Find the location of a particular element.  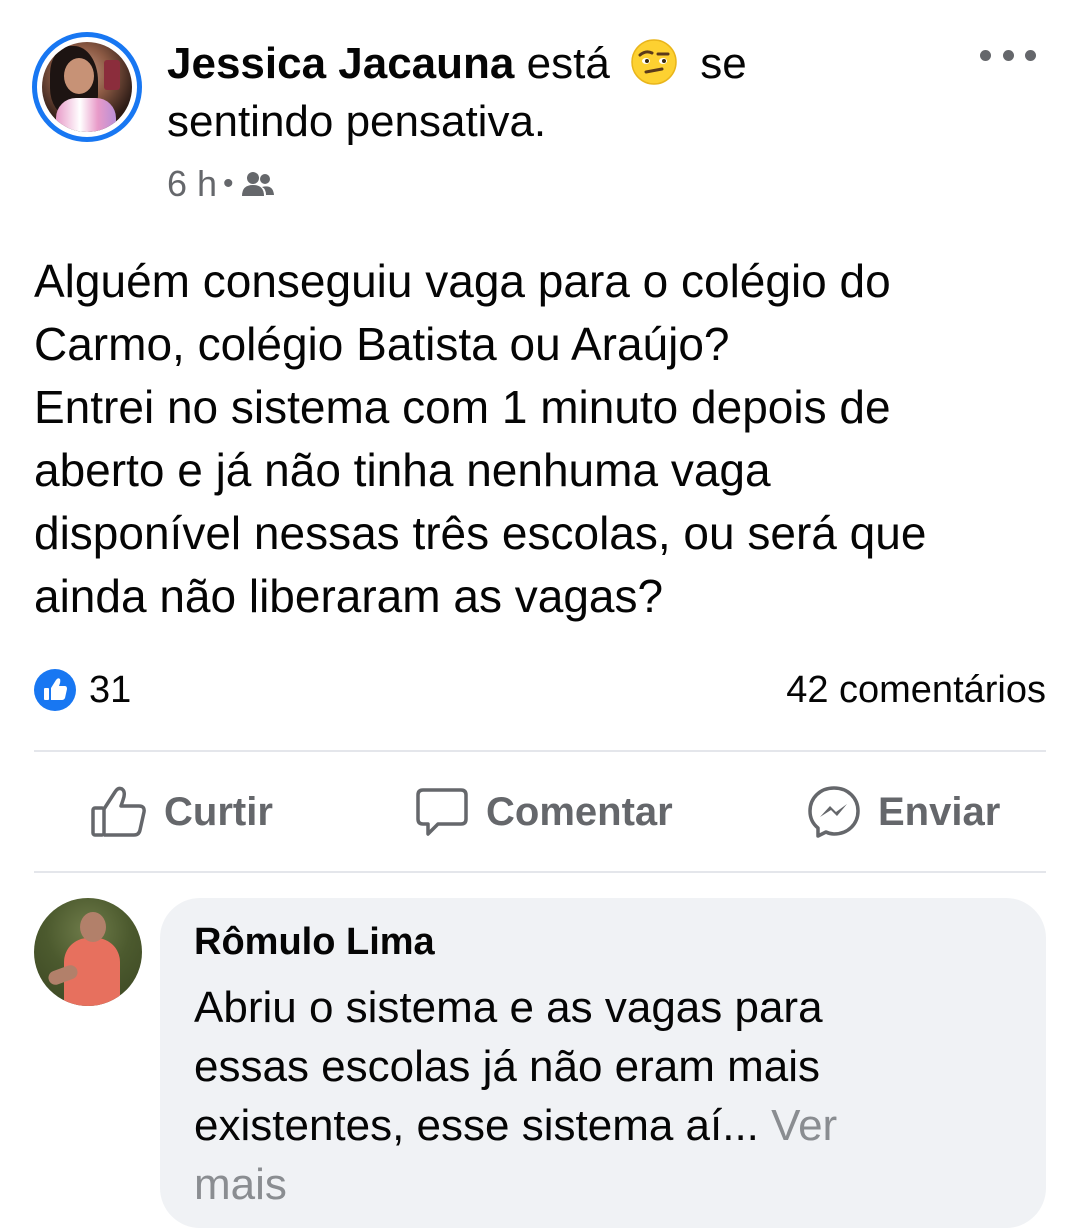

feeling-text: sentindo pensativa. is located at coordinates (357, 121).